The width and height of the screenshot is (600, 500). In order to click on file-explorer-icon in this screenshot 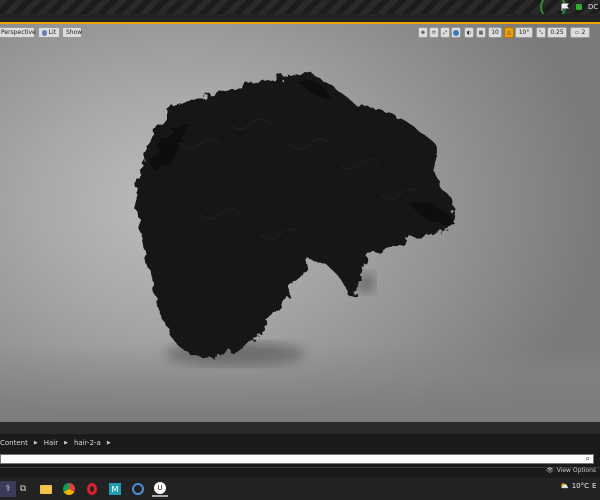, I will do `click(46, 489)`.